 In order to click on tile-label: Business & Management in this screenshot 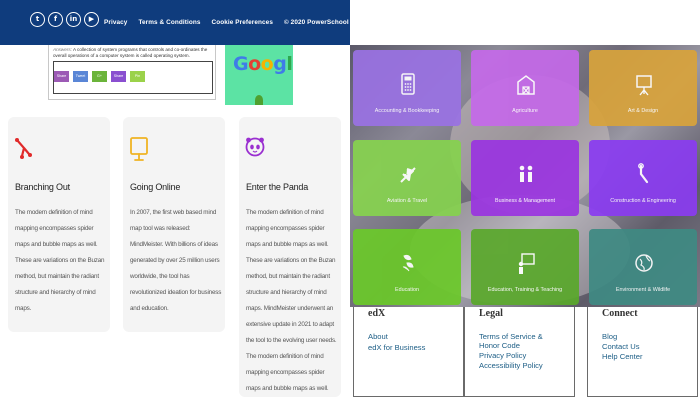, I will do `click(525, 201)`.